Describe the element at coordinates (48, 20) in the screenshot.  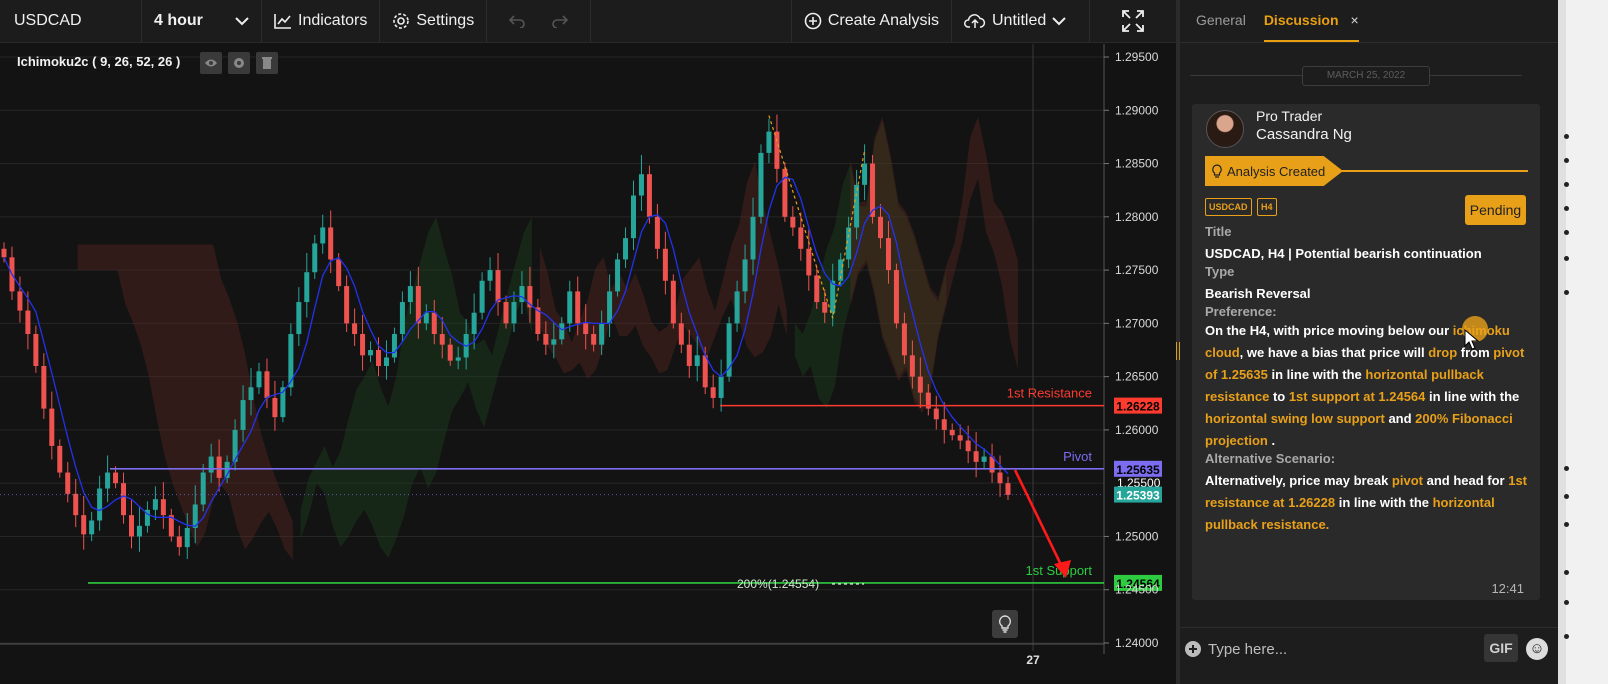
I see `symbol-label: USDCAD` at that location.